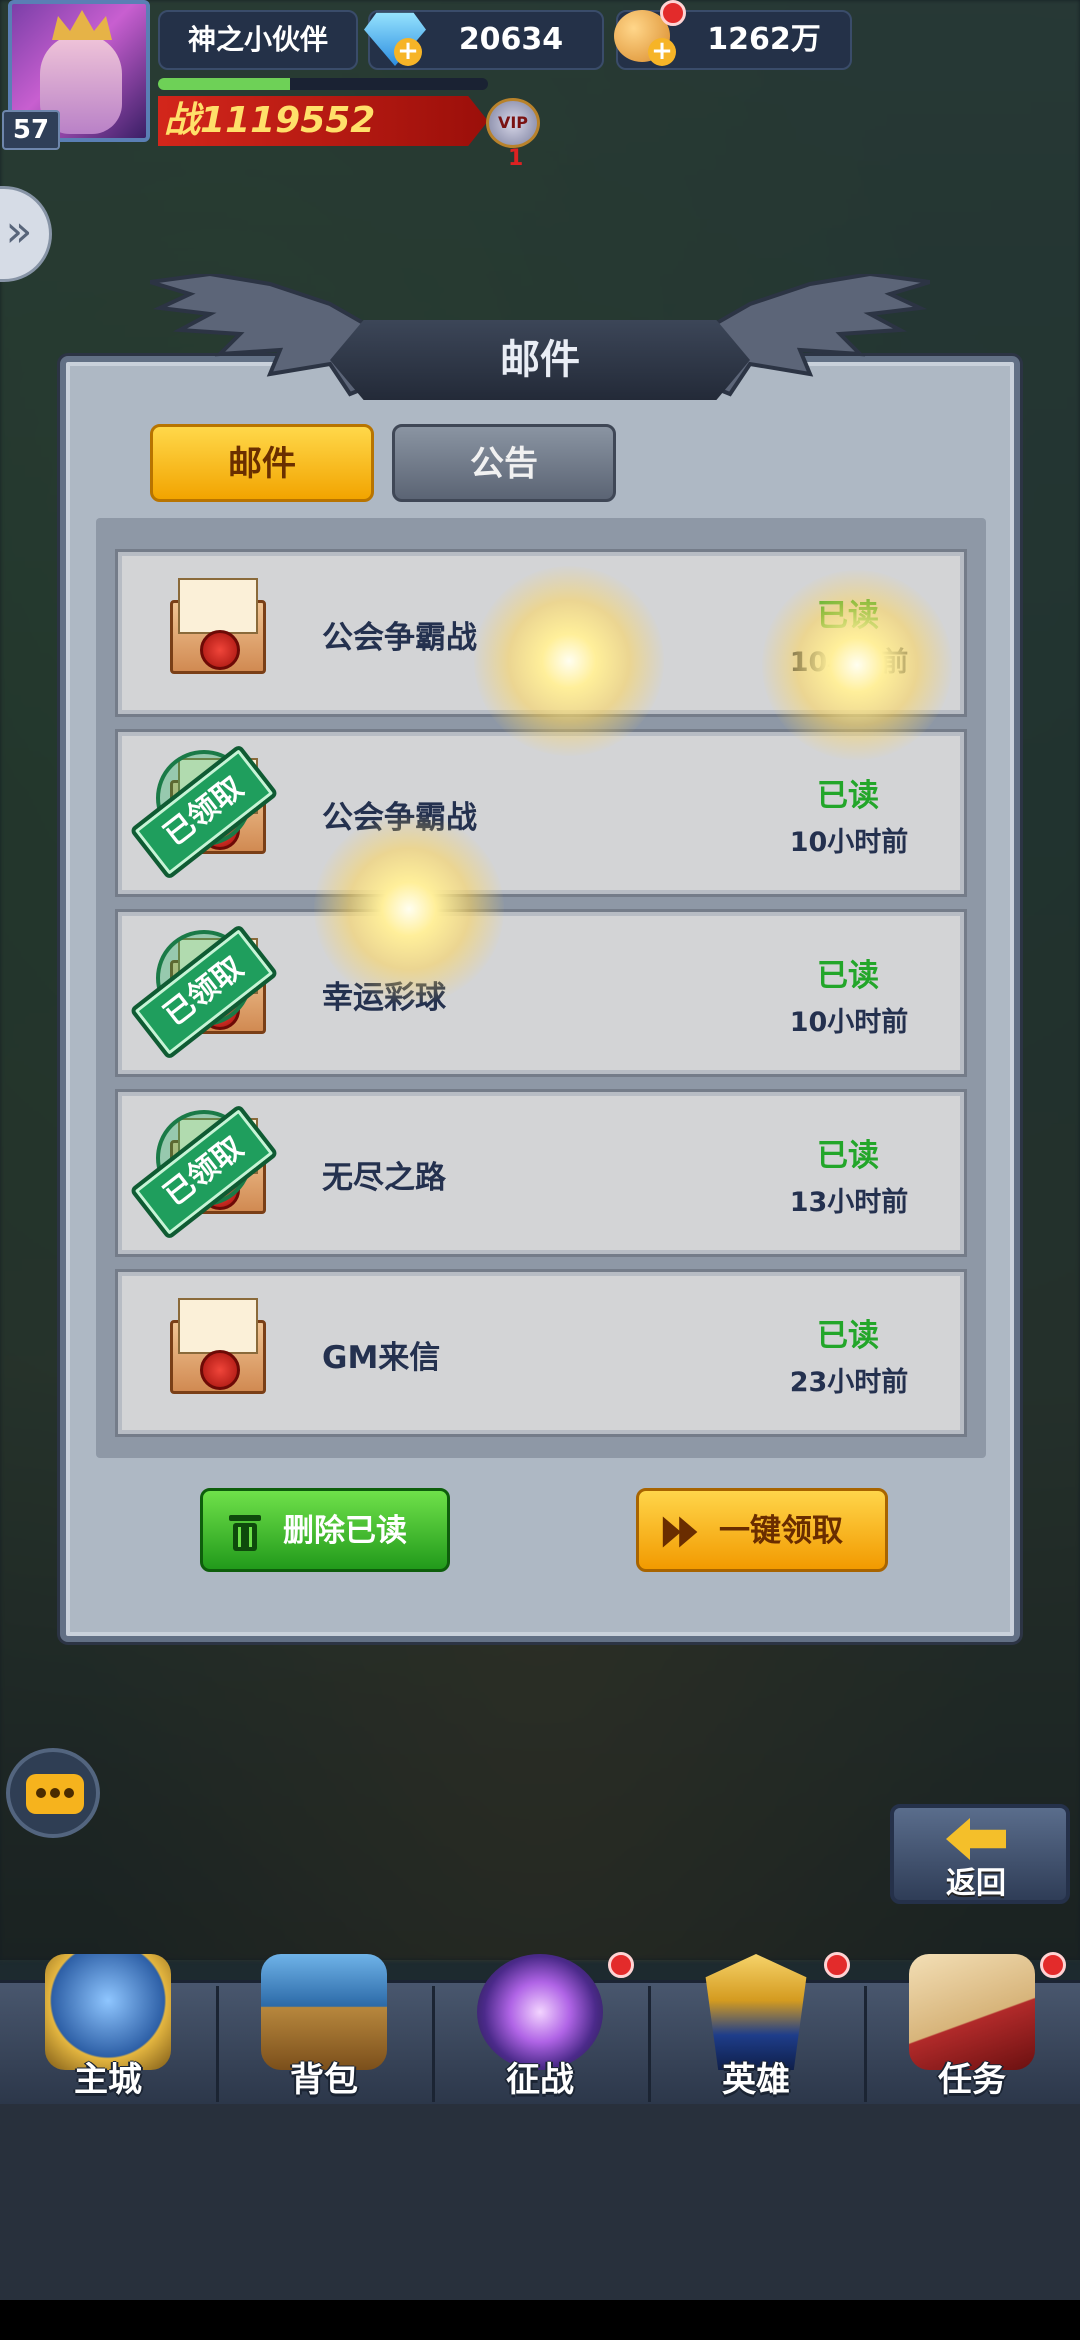 This screenshot has width=1080, height=2340. Describe the element at coordinates (384, 1178) in the screenshot. I see `mail-title: 无尽之路` at that location.